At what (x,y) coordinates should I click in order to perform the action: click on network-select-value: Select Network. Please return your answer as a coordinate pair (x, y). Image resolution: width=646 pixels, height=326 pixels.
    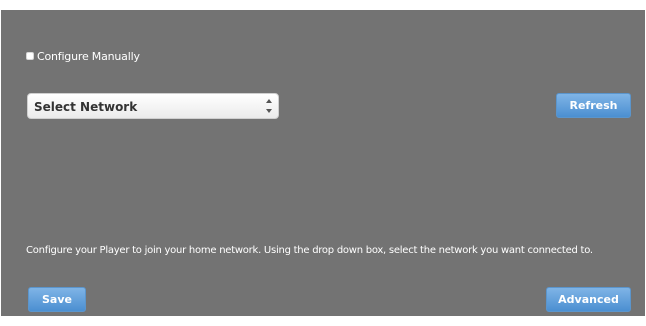
    Looking at the image, I should click on (86, 107).